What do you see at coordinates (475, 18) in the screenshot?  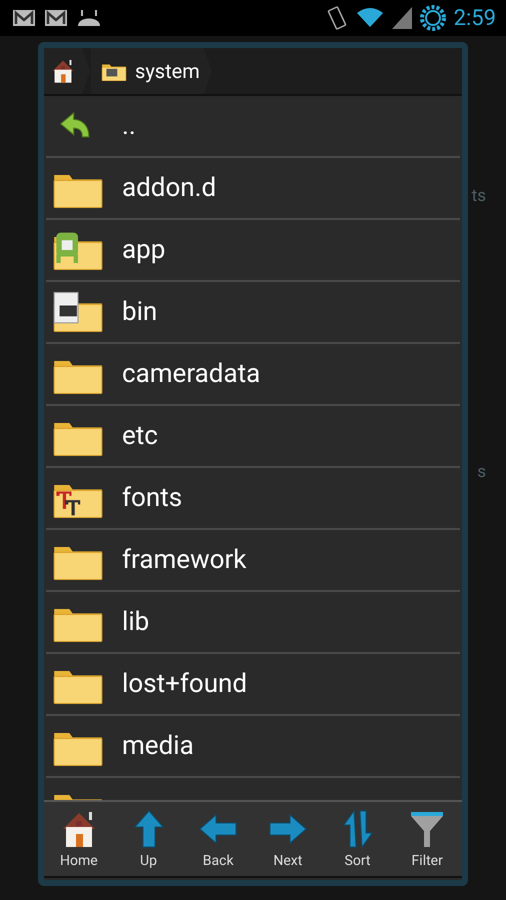 I see `clock-time: 2:59` at bounding box center [475, 18].